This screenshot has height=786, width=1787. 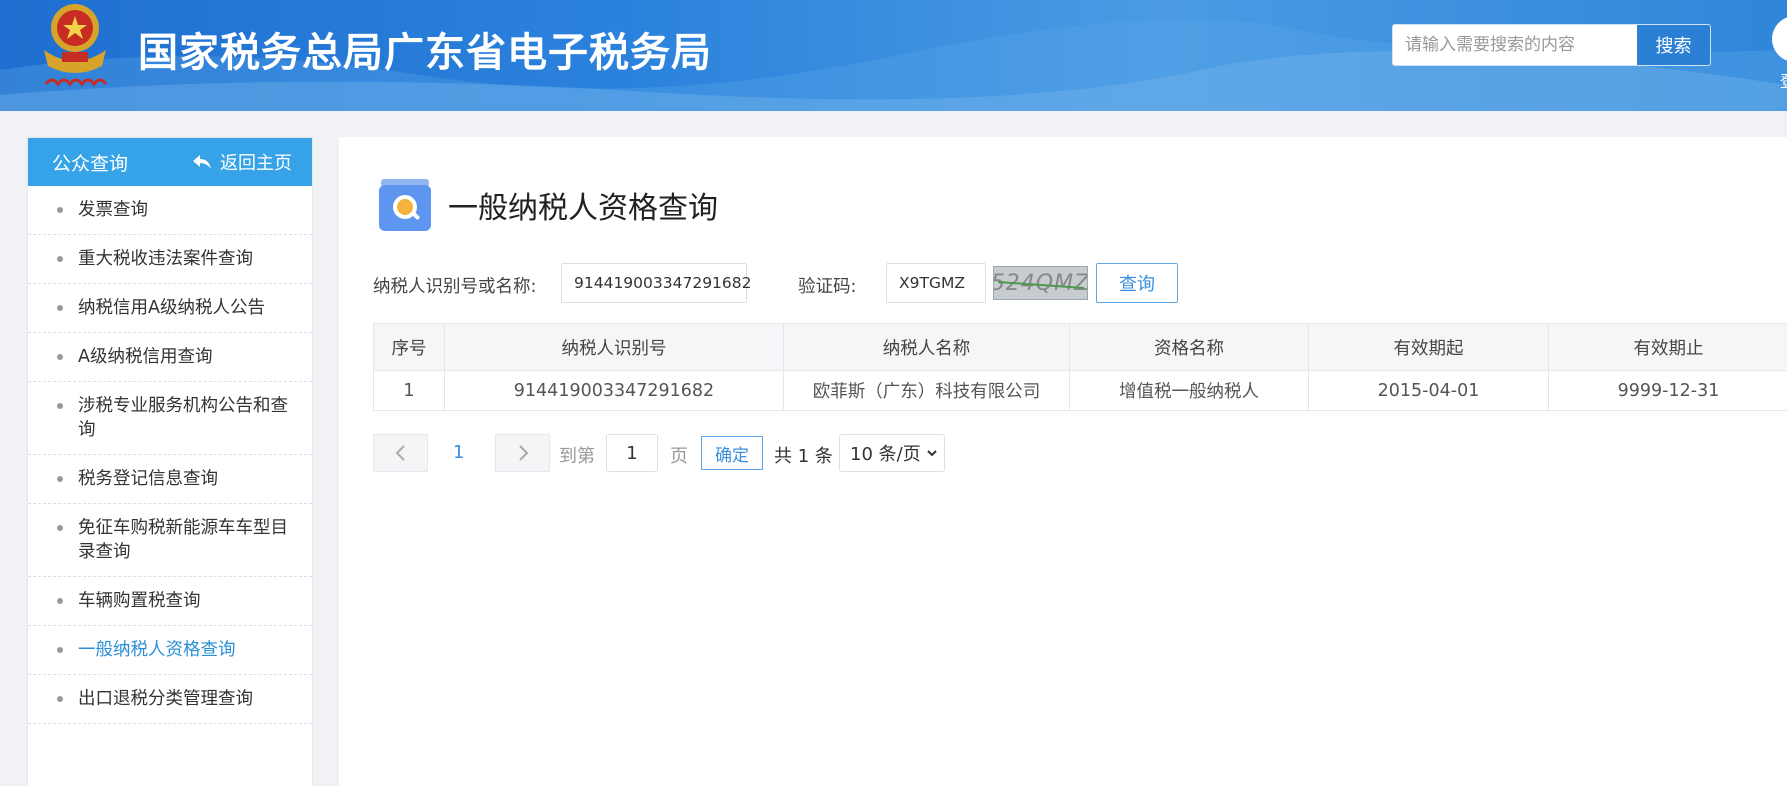 I want to click on table-header-row: 序号 纳税人识别号 纳税人名称 资格名称 有效期起 有效期止, so click(x=1080, y=347).